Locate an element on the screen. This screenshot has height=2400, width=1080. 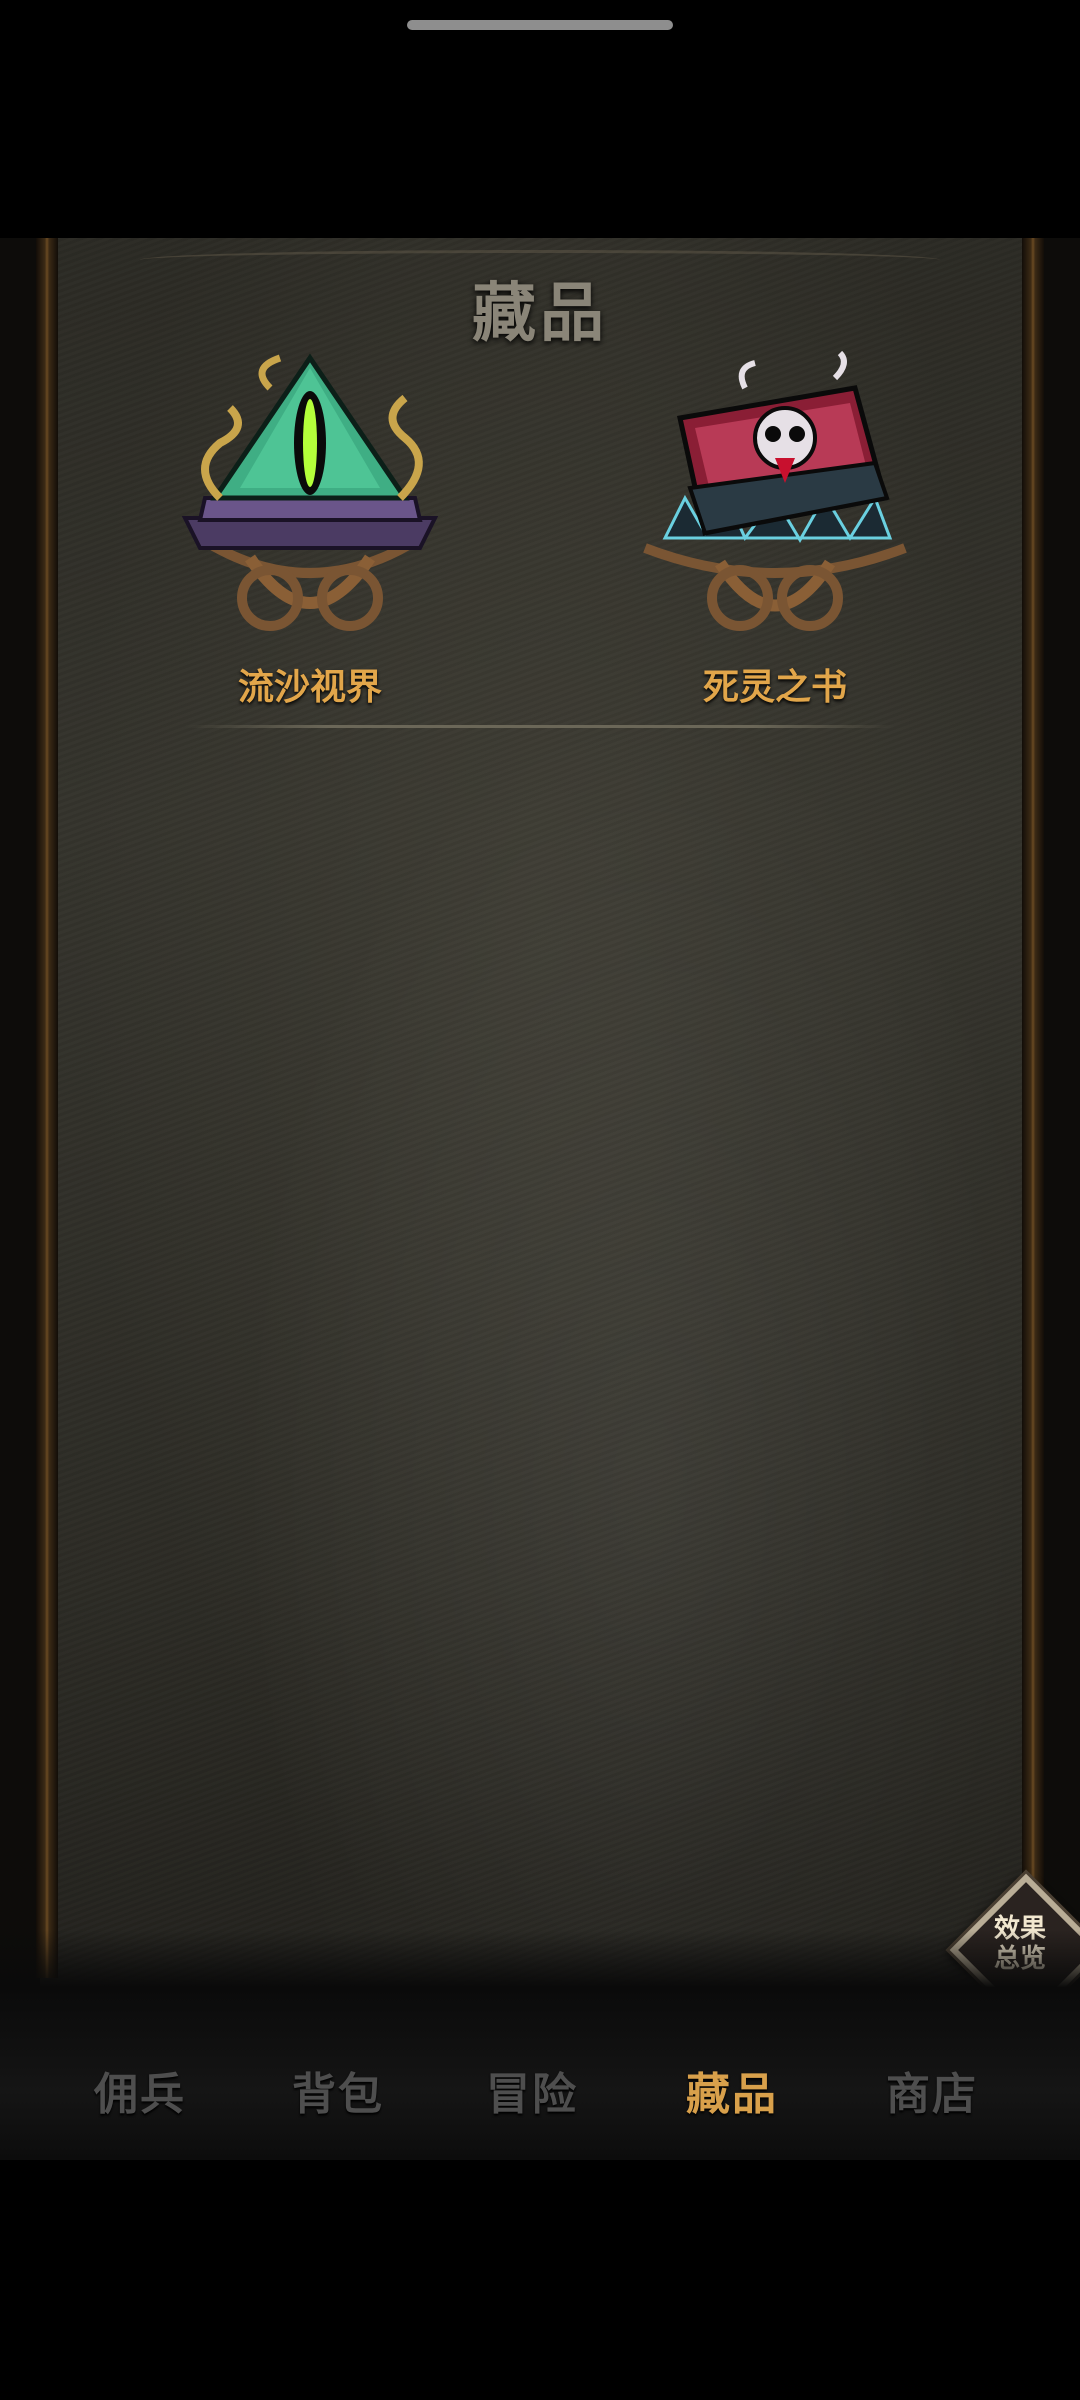
frame-rail-right is located at coordinates (1033, 1108).